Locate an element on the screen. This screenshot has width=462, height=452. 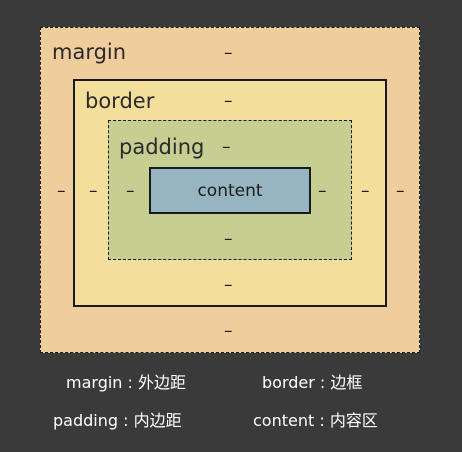
content-label: content is located at coordinates (230, 190).